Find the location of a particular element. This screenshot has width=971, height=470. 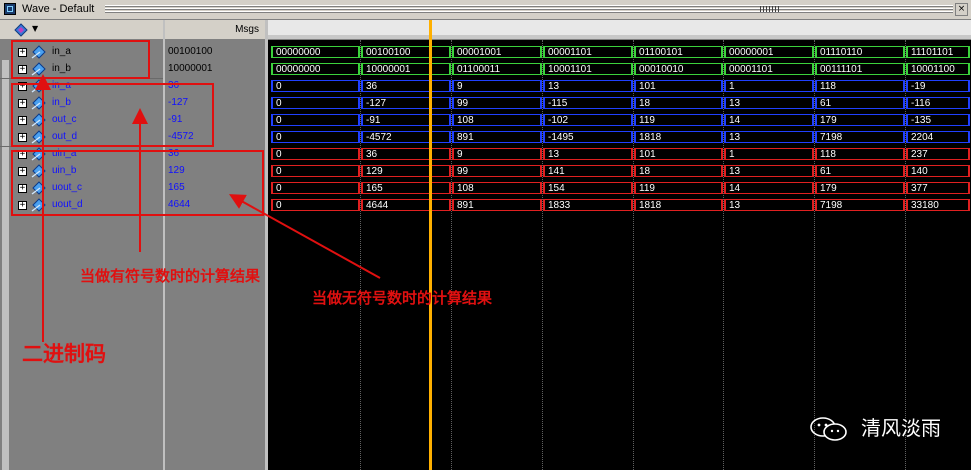

waveform-row: 0 4644 891 1833 1818 13 7198 33180 is located at coordinates (619, 205).